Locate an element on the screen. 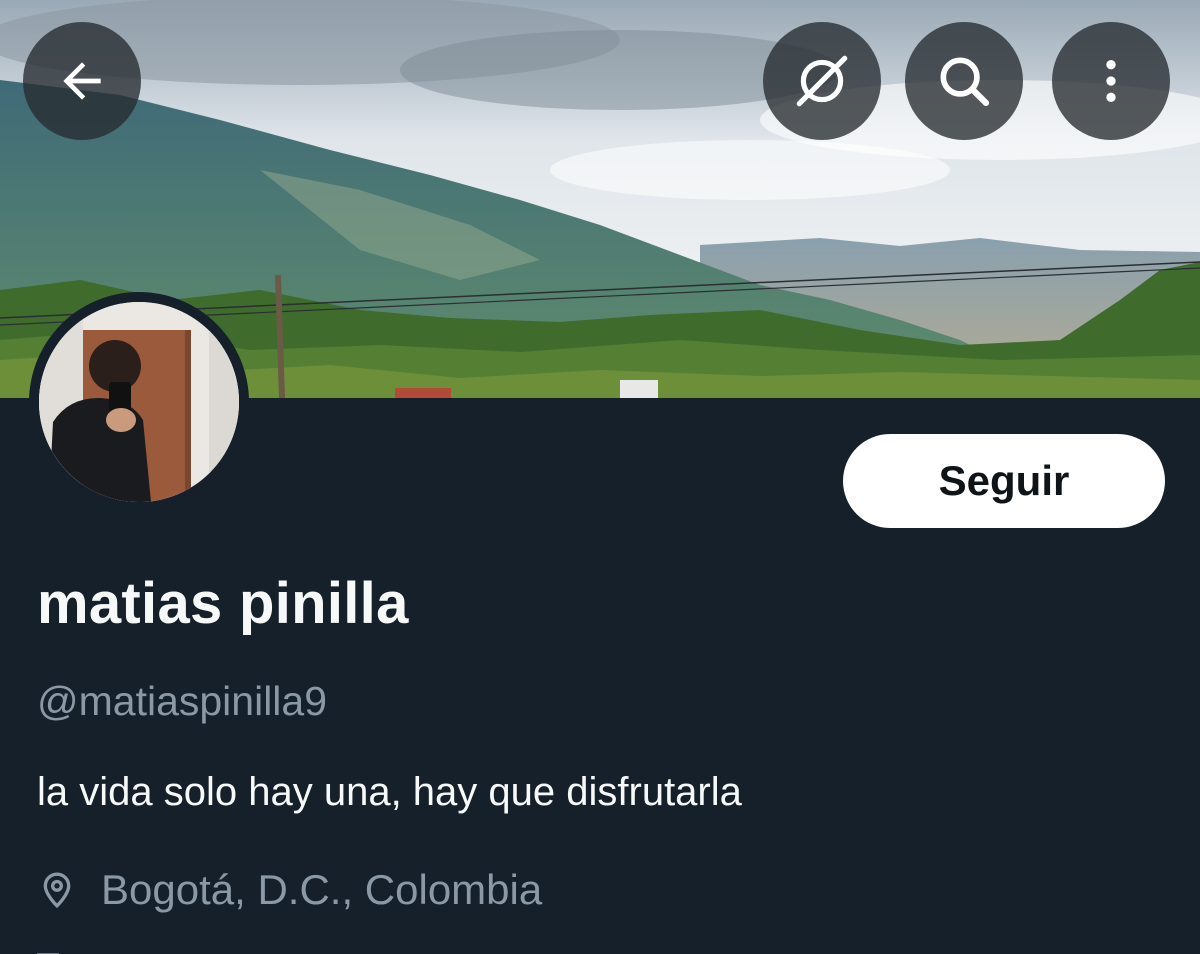  profile-avatar is located at coordinates (139, 402).